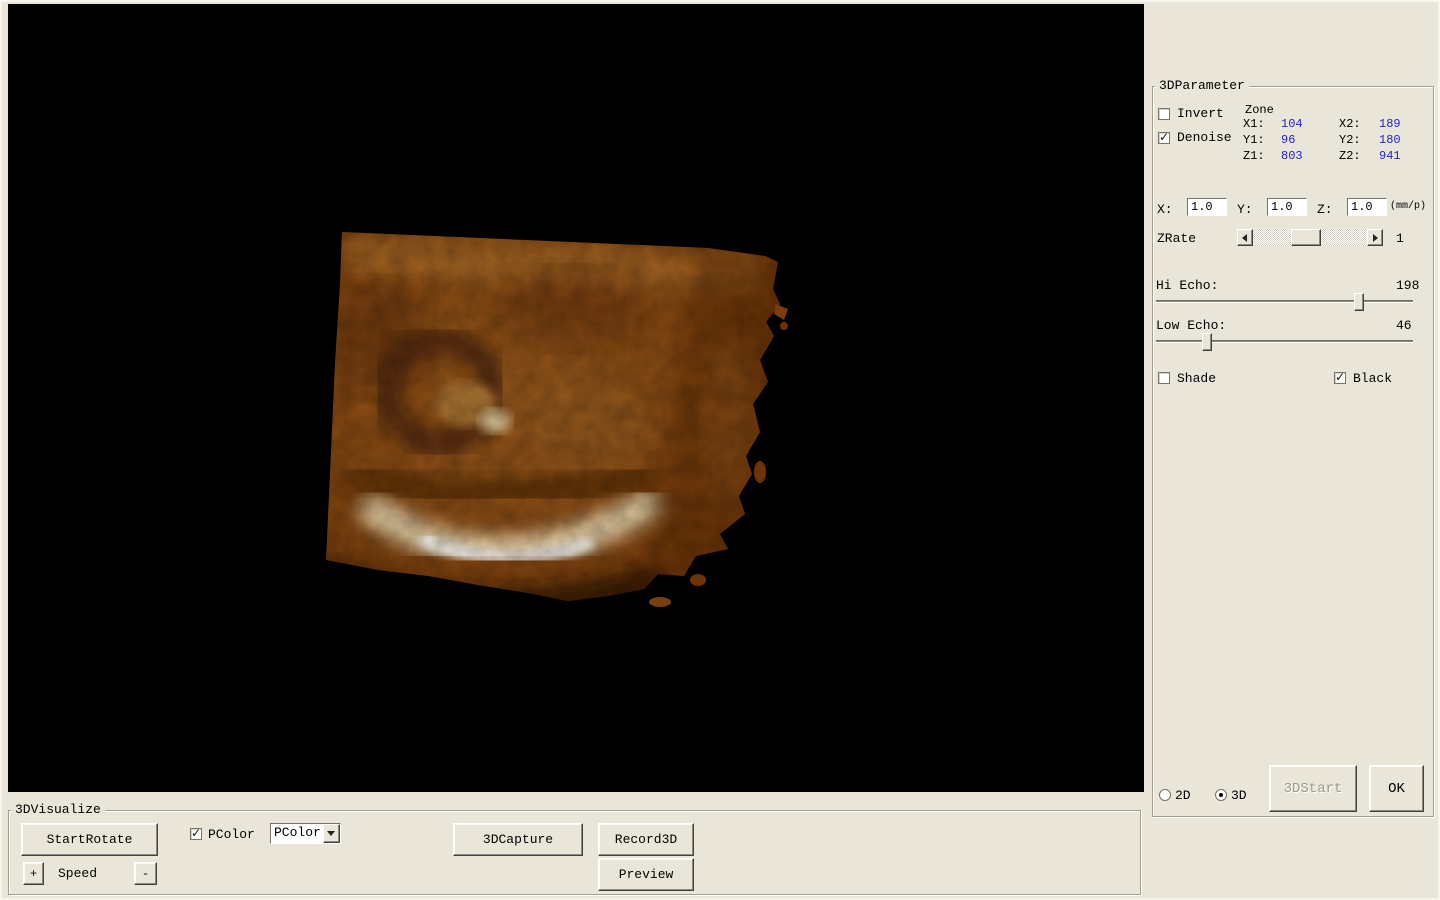 This screenshot has width=1440, height=900. What do you see at coordinates (1408, 285) in the screenshot?
I see `hi-echo-value: 198` at bounding box center [1408, 285].